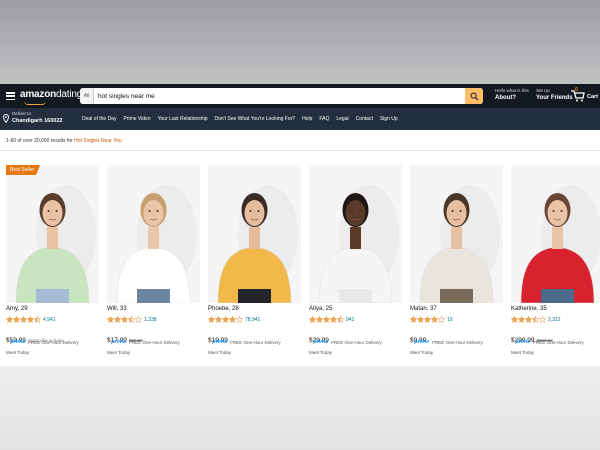 This screenshot has height=450, width=600. I want to click on logo: amazondating, so click(51, 94).